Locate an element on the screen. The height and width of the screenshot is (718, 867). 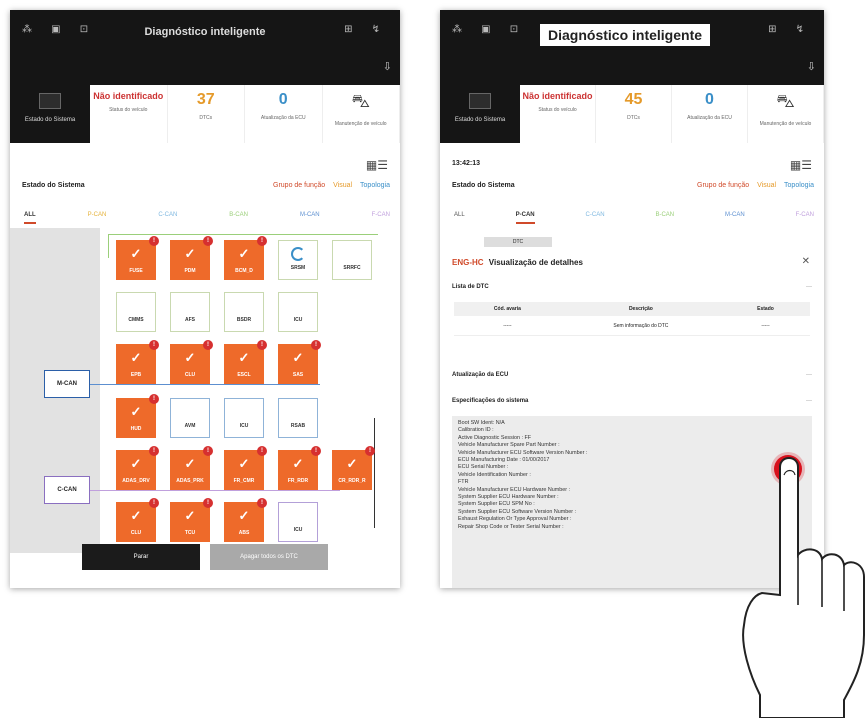
ecu-update-label: Atualização da ECU is located at coordinates (283, 118).